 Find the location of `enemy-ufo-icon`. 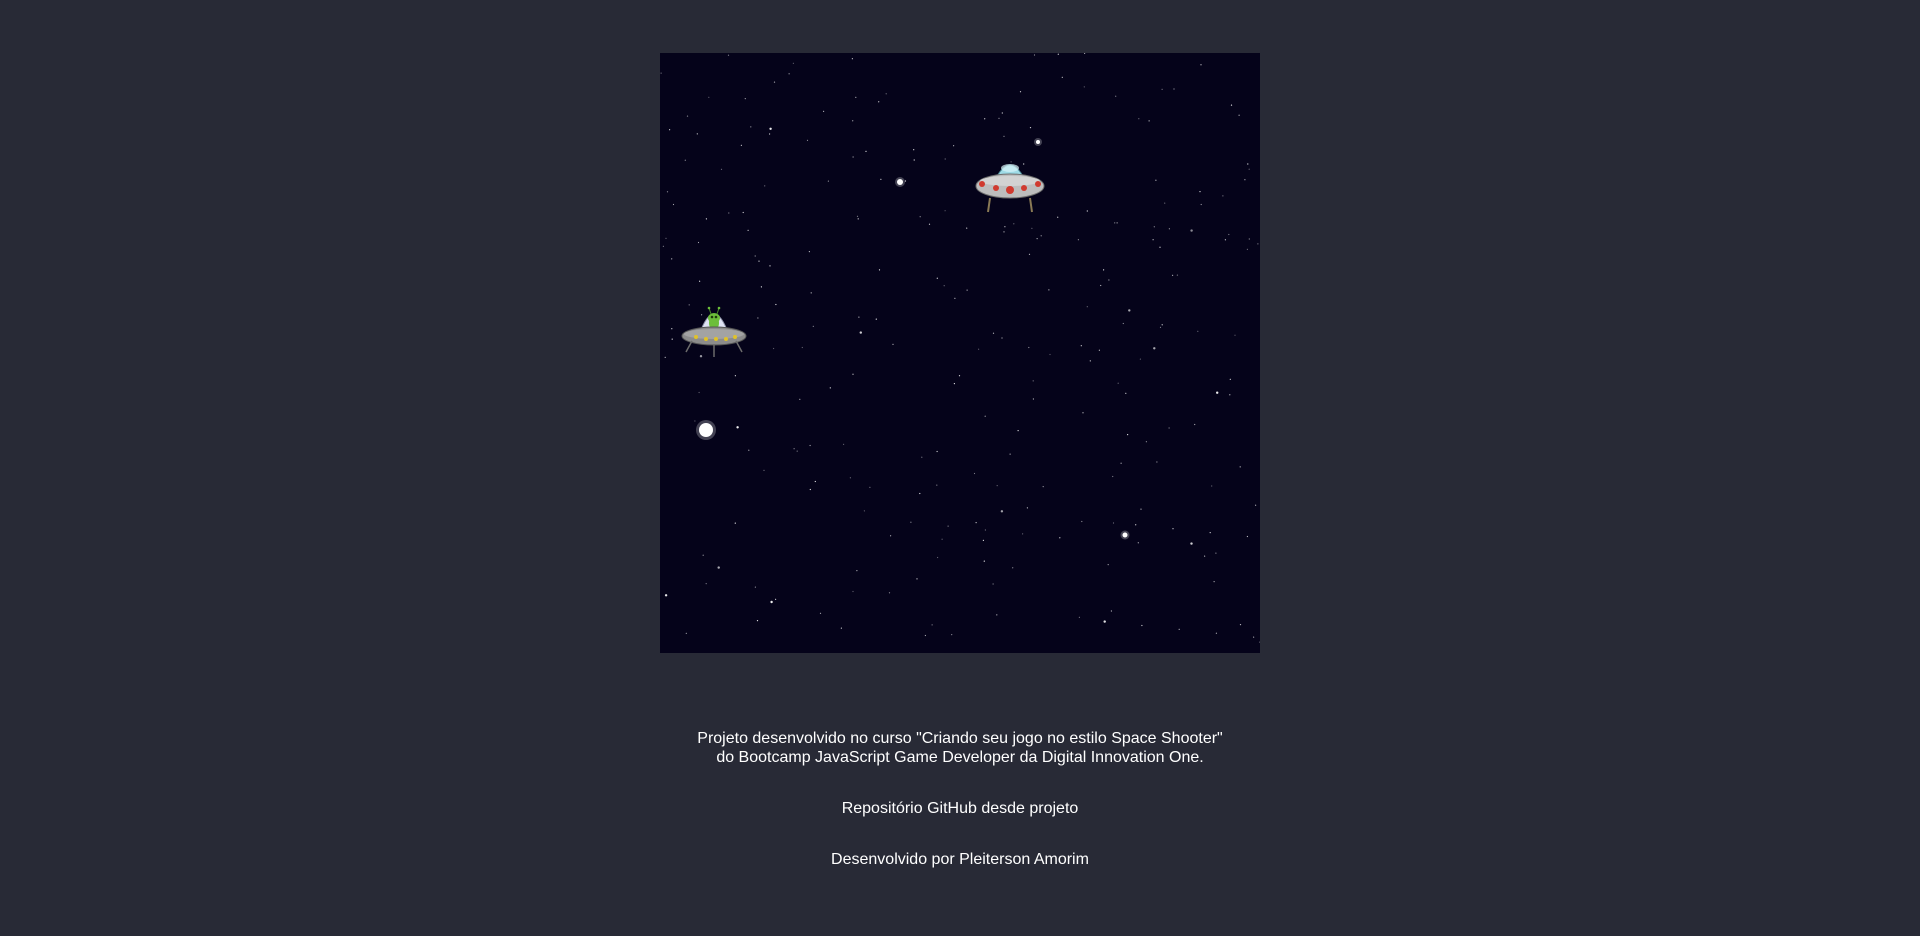

enemy-ufo-icon is located at coordinates (1010, 188).